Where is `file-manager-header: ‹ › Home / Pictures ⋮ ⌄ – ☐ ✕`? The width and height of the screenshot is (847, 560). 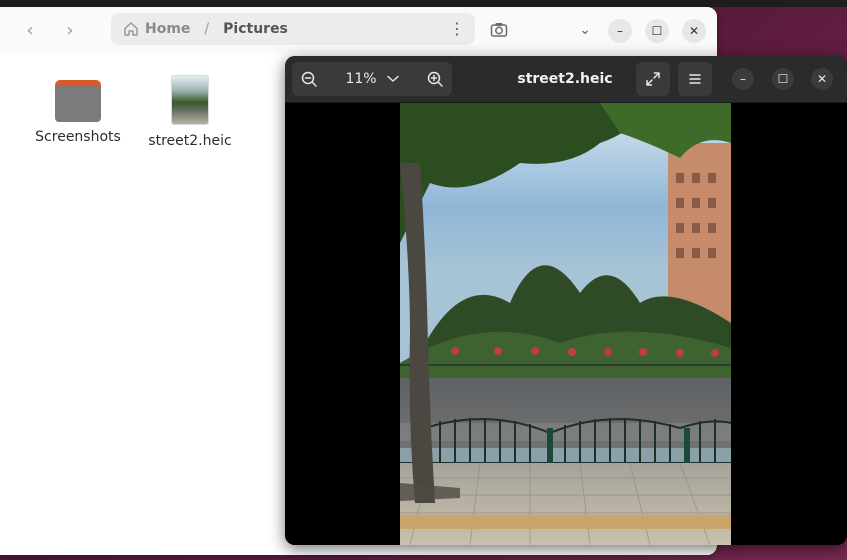
file-manager-header: ‹ › Home / Pictures ⋮ ⌄ – ☐ ✕ is located at coordinates (358, 30).